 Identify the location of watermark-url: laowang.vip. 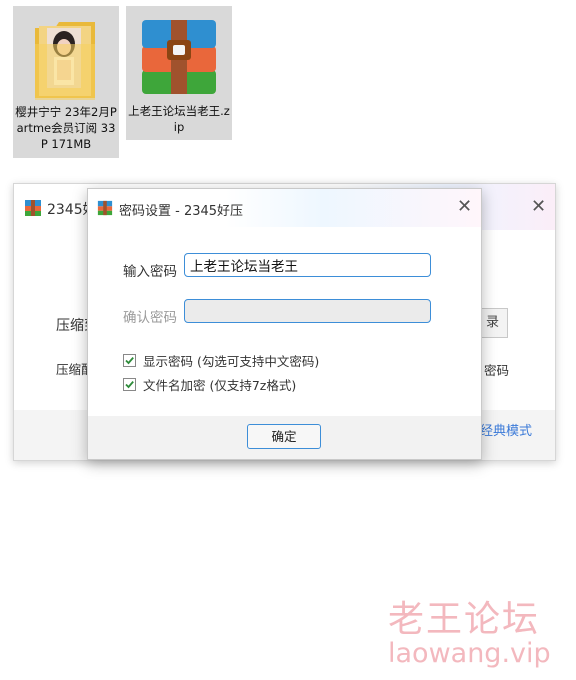
(469, 653).